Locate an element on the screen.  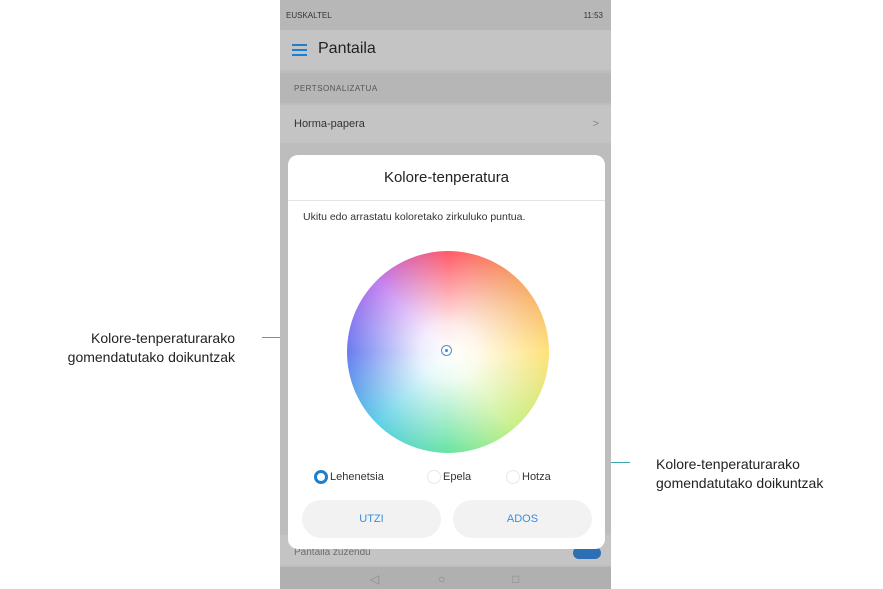
callout-left-line2: gomendatutako doikuntzak is located at coordinates (151, 357).